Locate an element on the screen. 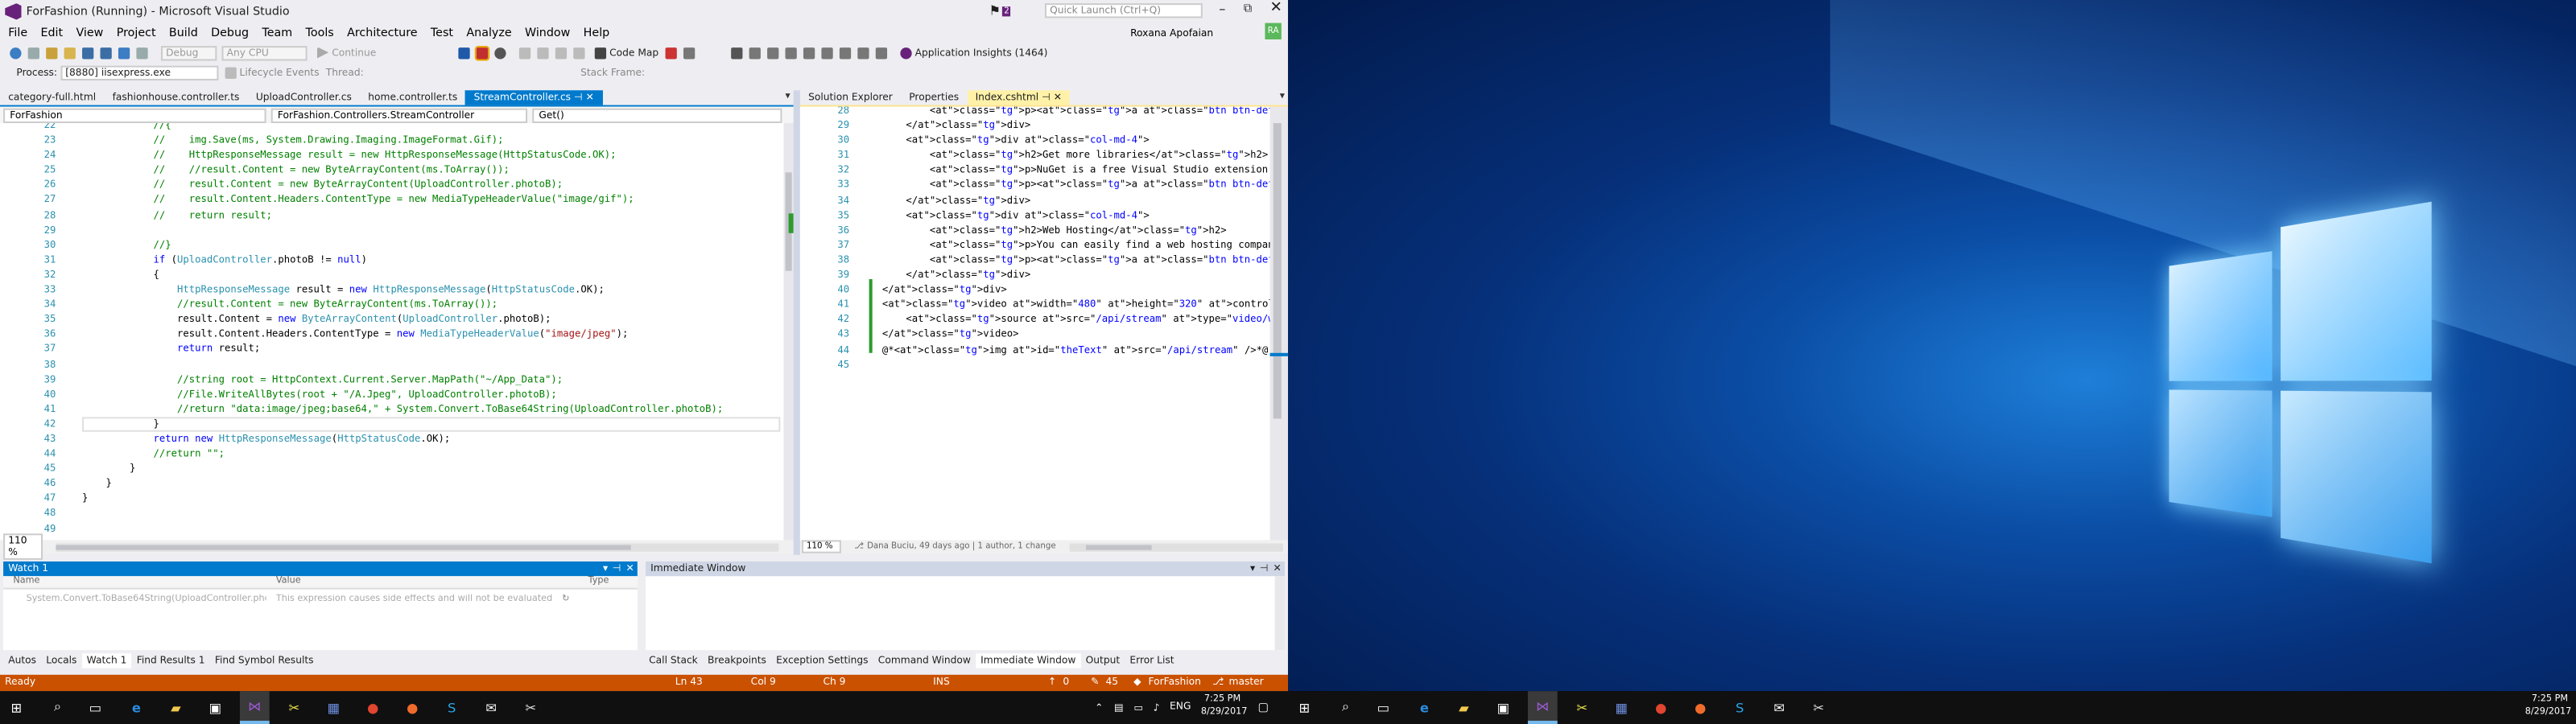 The height and width of the screenshot is (724, 2576). tools-icon: ✂ is located at coordinates (294, 707).